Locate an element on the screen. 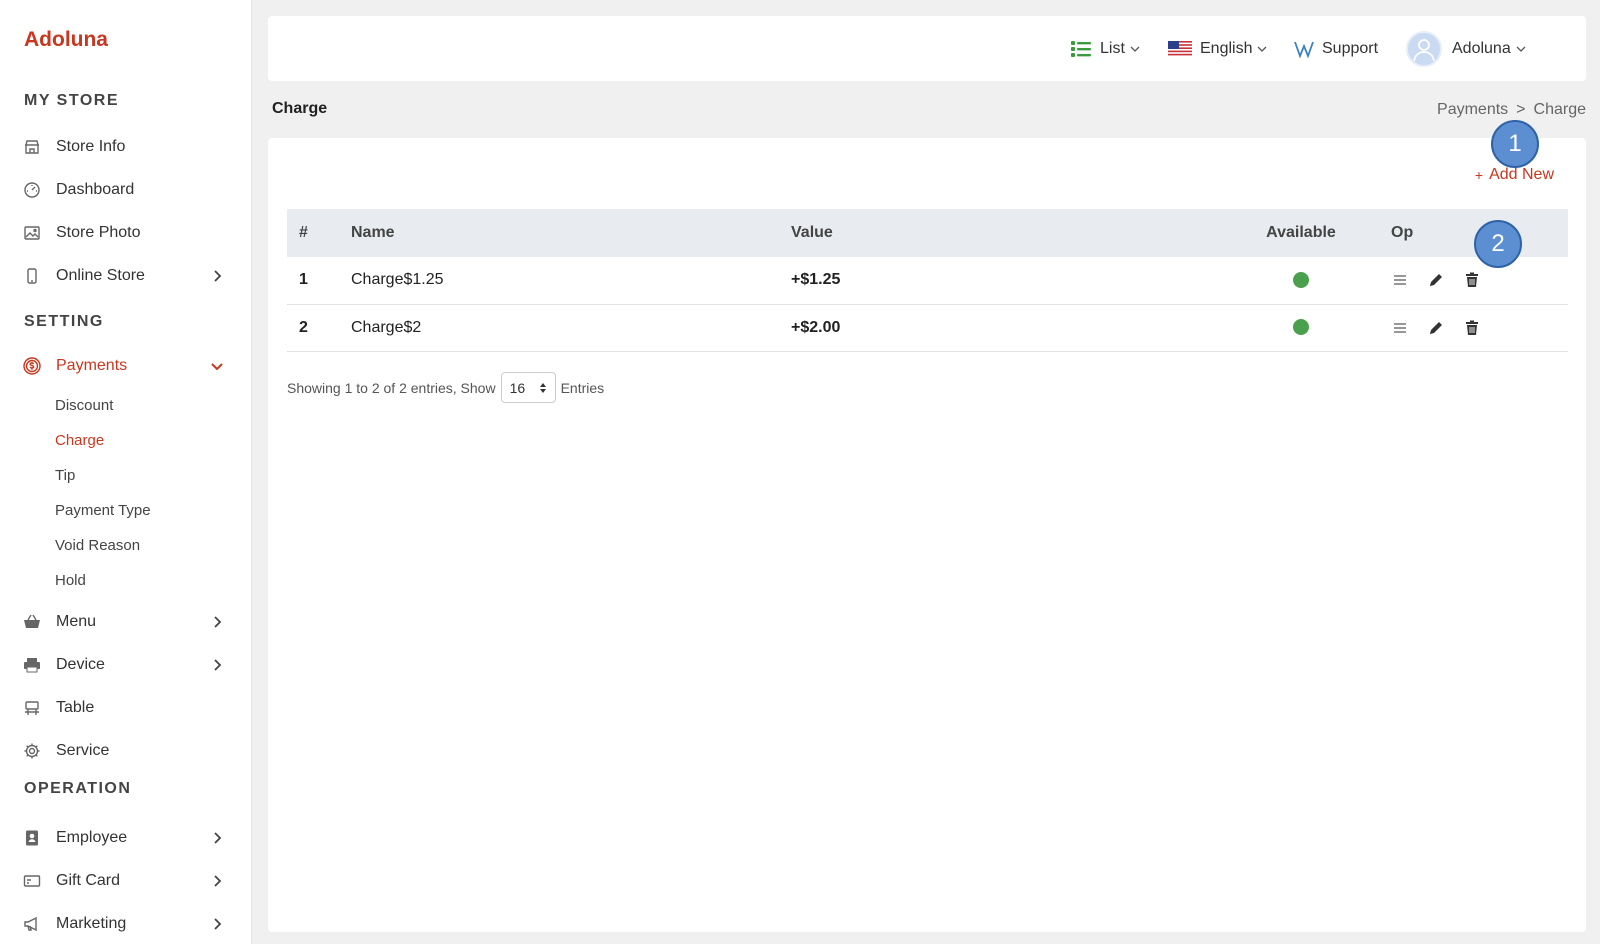 This screenshot has width=1600, height=944. table-icon is located at coordinates (32, 708).